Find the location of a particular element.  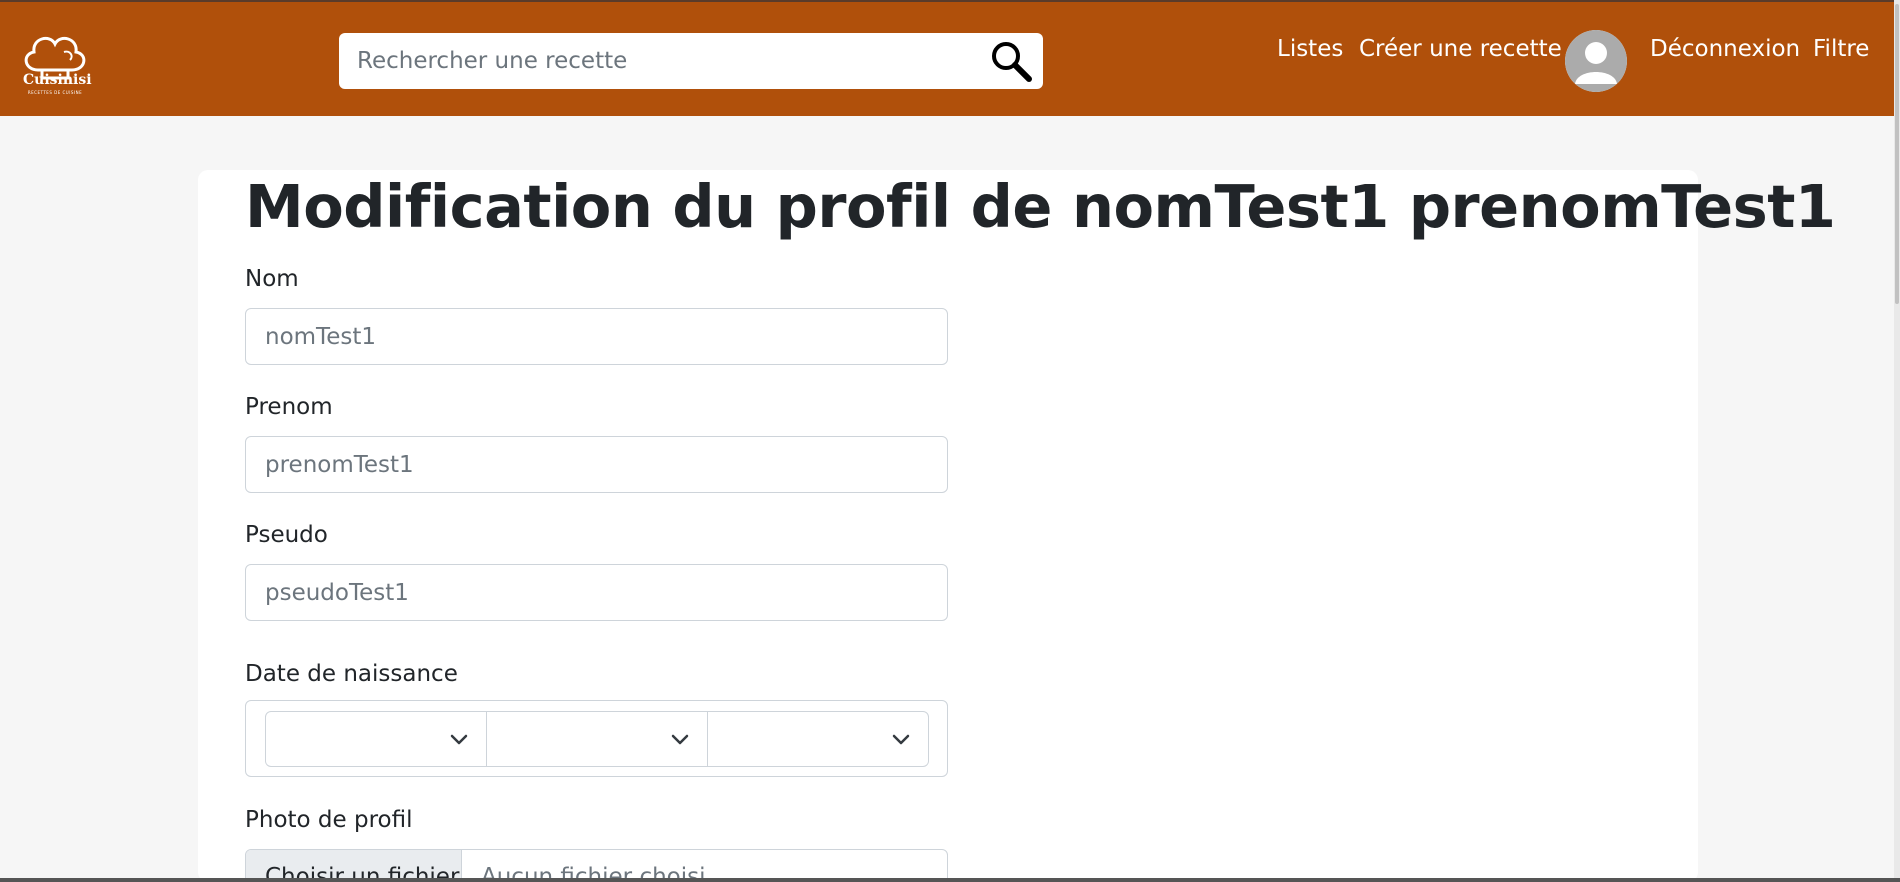

logo-tagline: RECETTES DE CUISINE is located at coordinates (55, 92).